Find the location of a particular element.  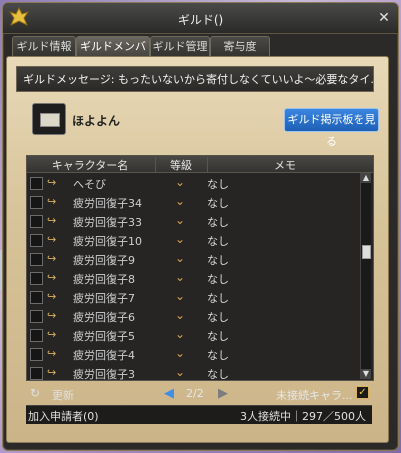

table-row: ↪ 疲労回復子6 ⌄ なし is located at coordinates (194, 316).